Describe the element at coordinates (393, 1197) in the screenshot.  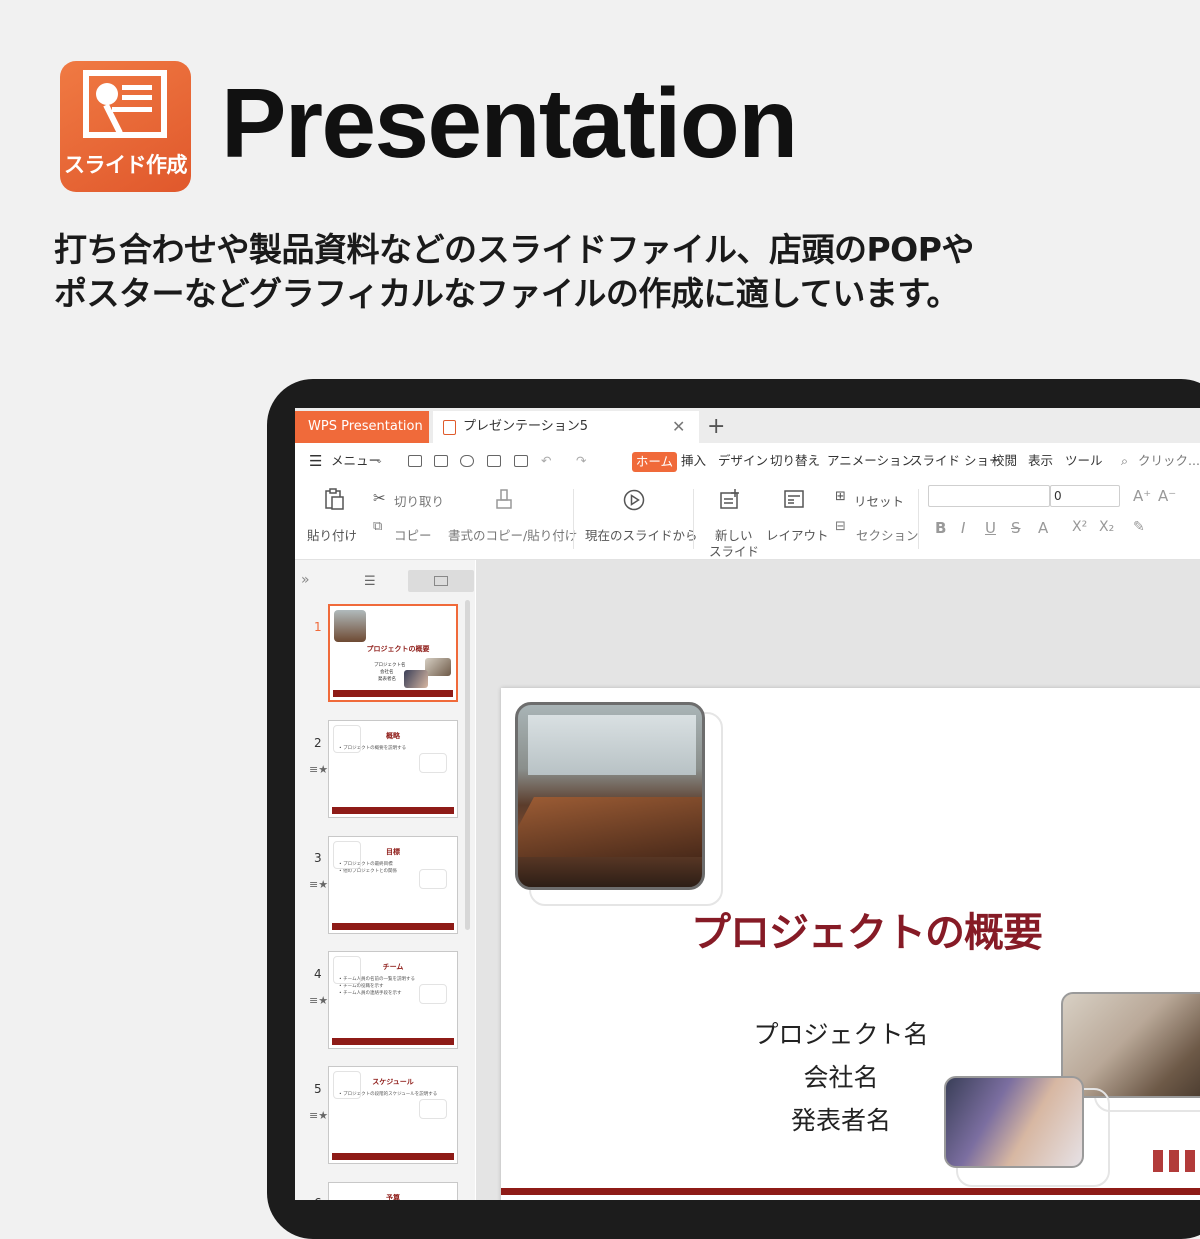
I see `thumb-title: 予算` at that location.